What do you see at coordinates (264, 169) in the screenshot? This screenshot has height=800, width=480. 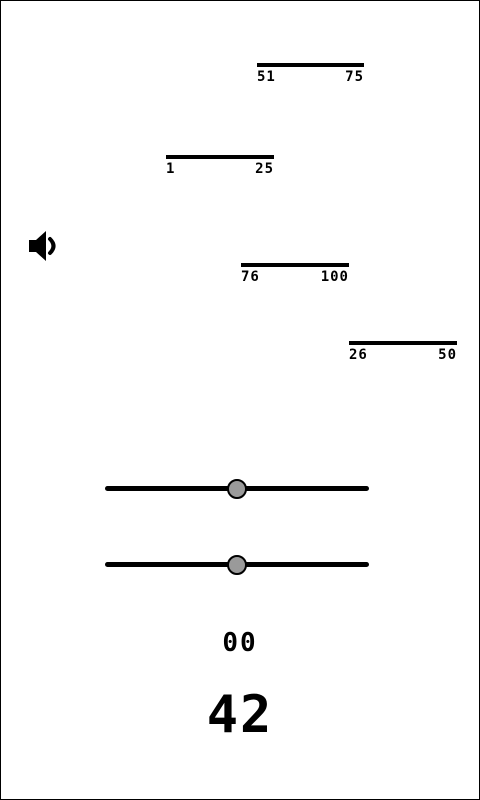 I see `range-high-label: 25` at bounding box center [264, 169].